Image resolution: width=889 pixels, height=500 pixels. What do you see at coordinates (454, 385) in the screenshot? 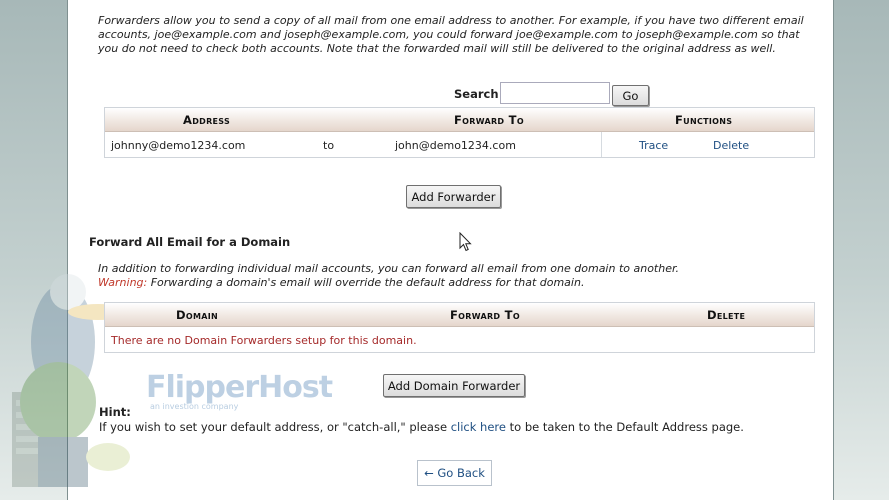
I see `add-domain-forwarder-button: Add Domain Forwarder` at bounding box center [454, 385].